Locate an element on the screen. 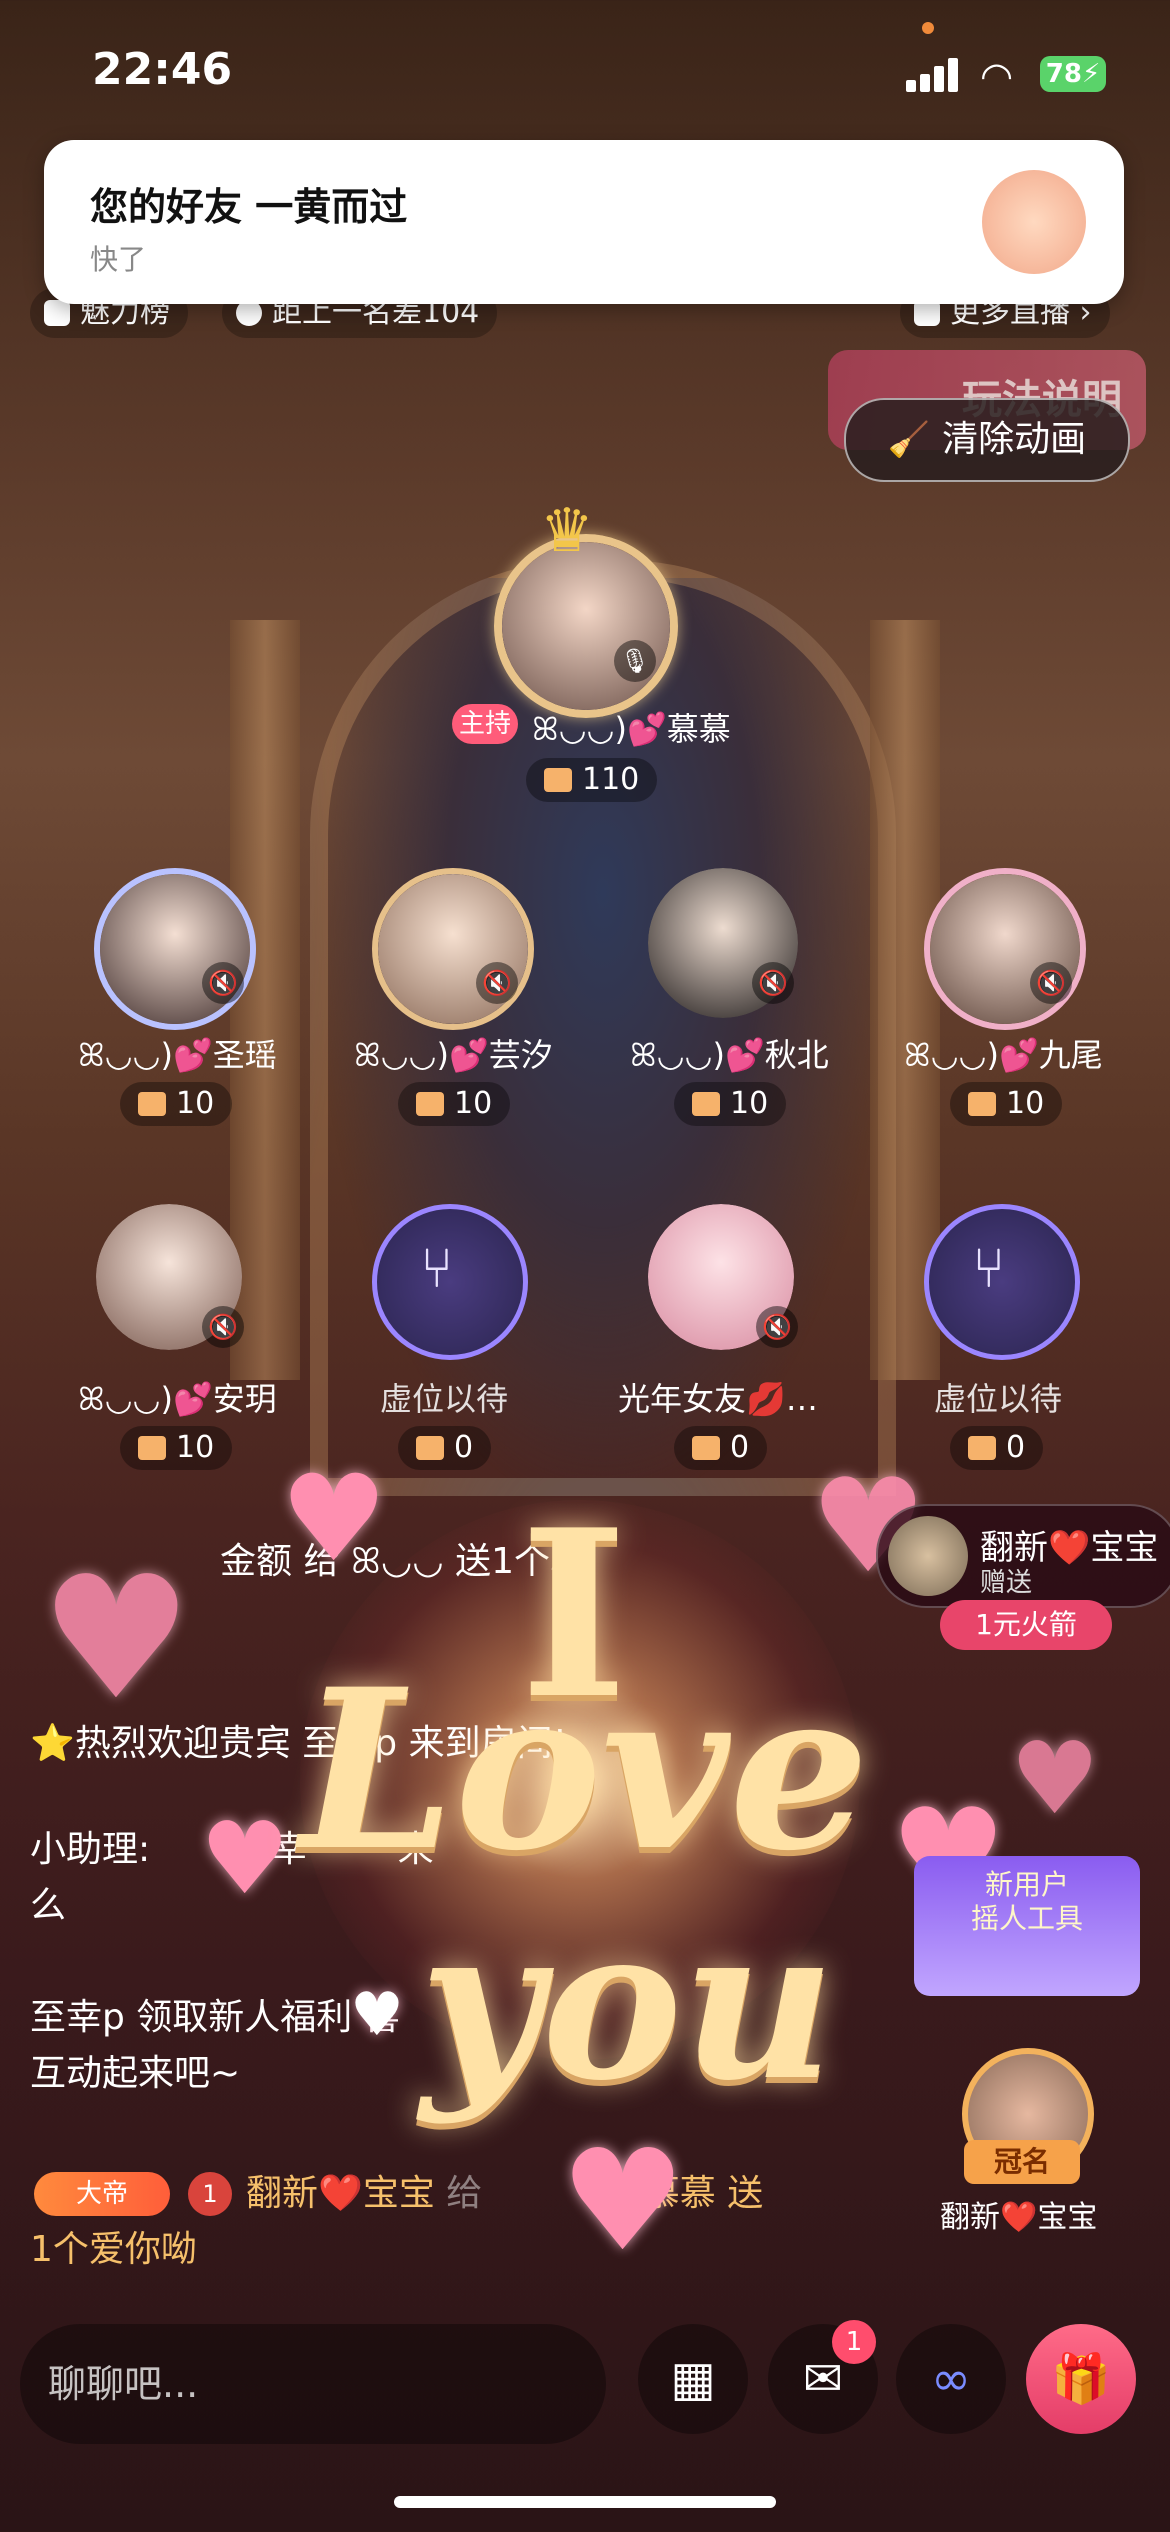  clear-animation-button: 🧹 清除动画 is located at coordinates (987, 440).